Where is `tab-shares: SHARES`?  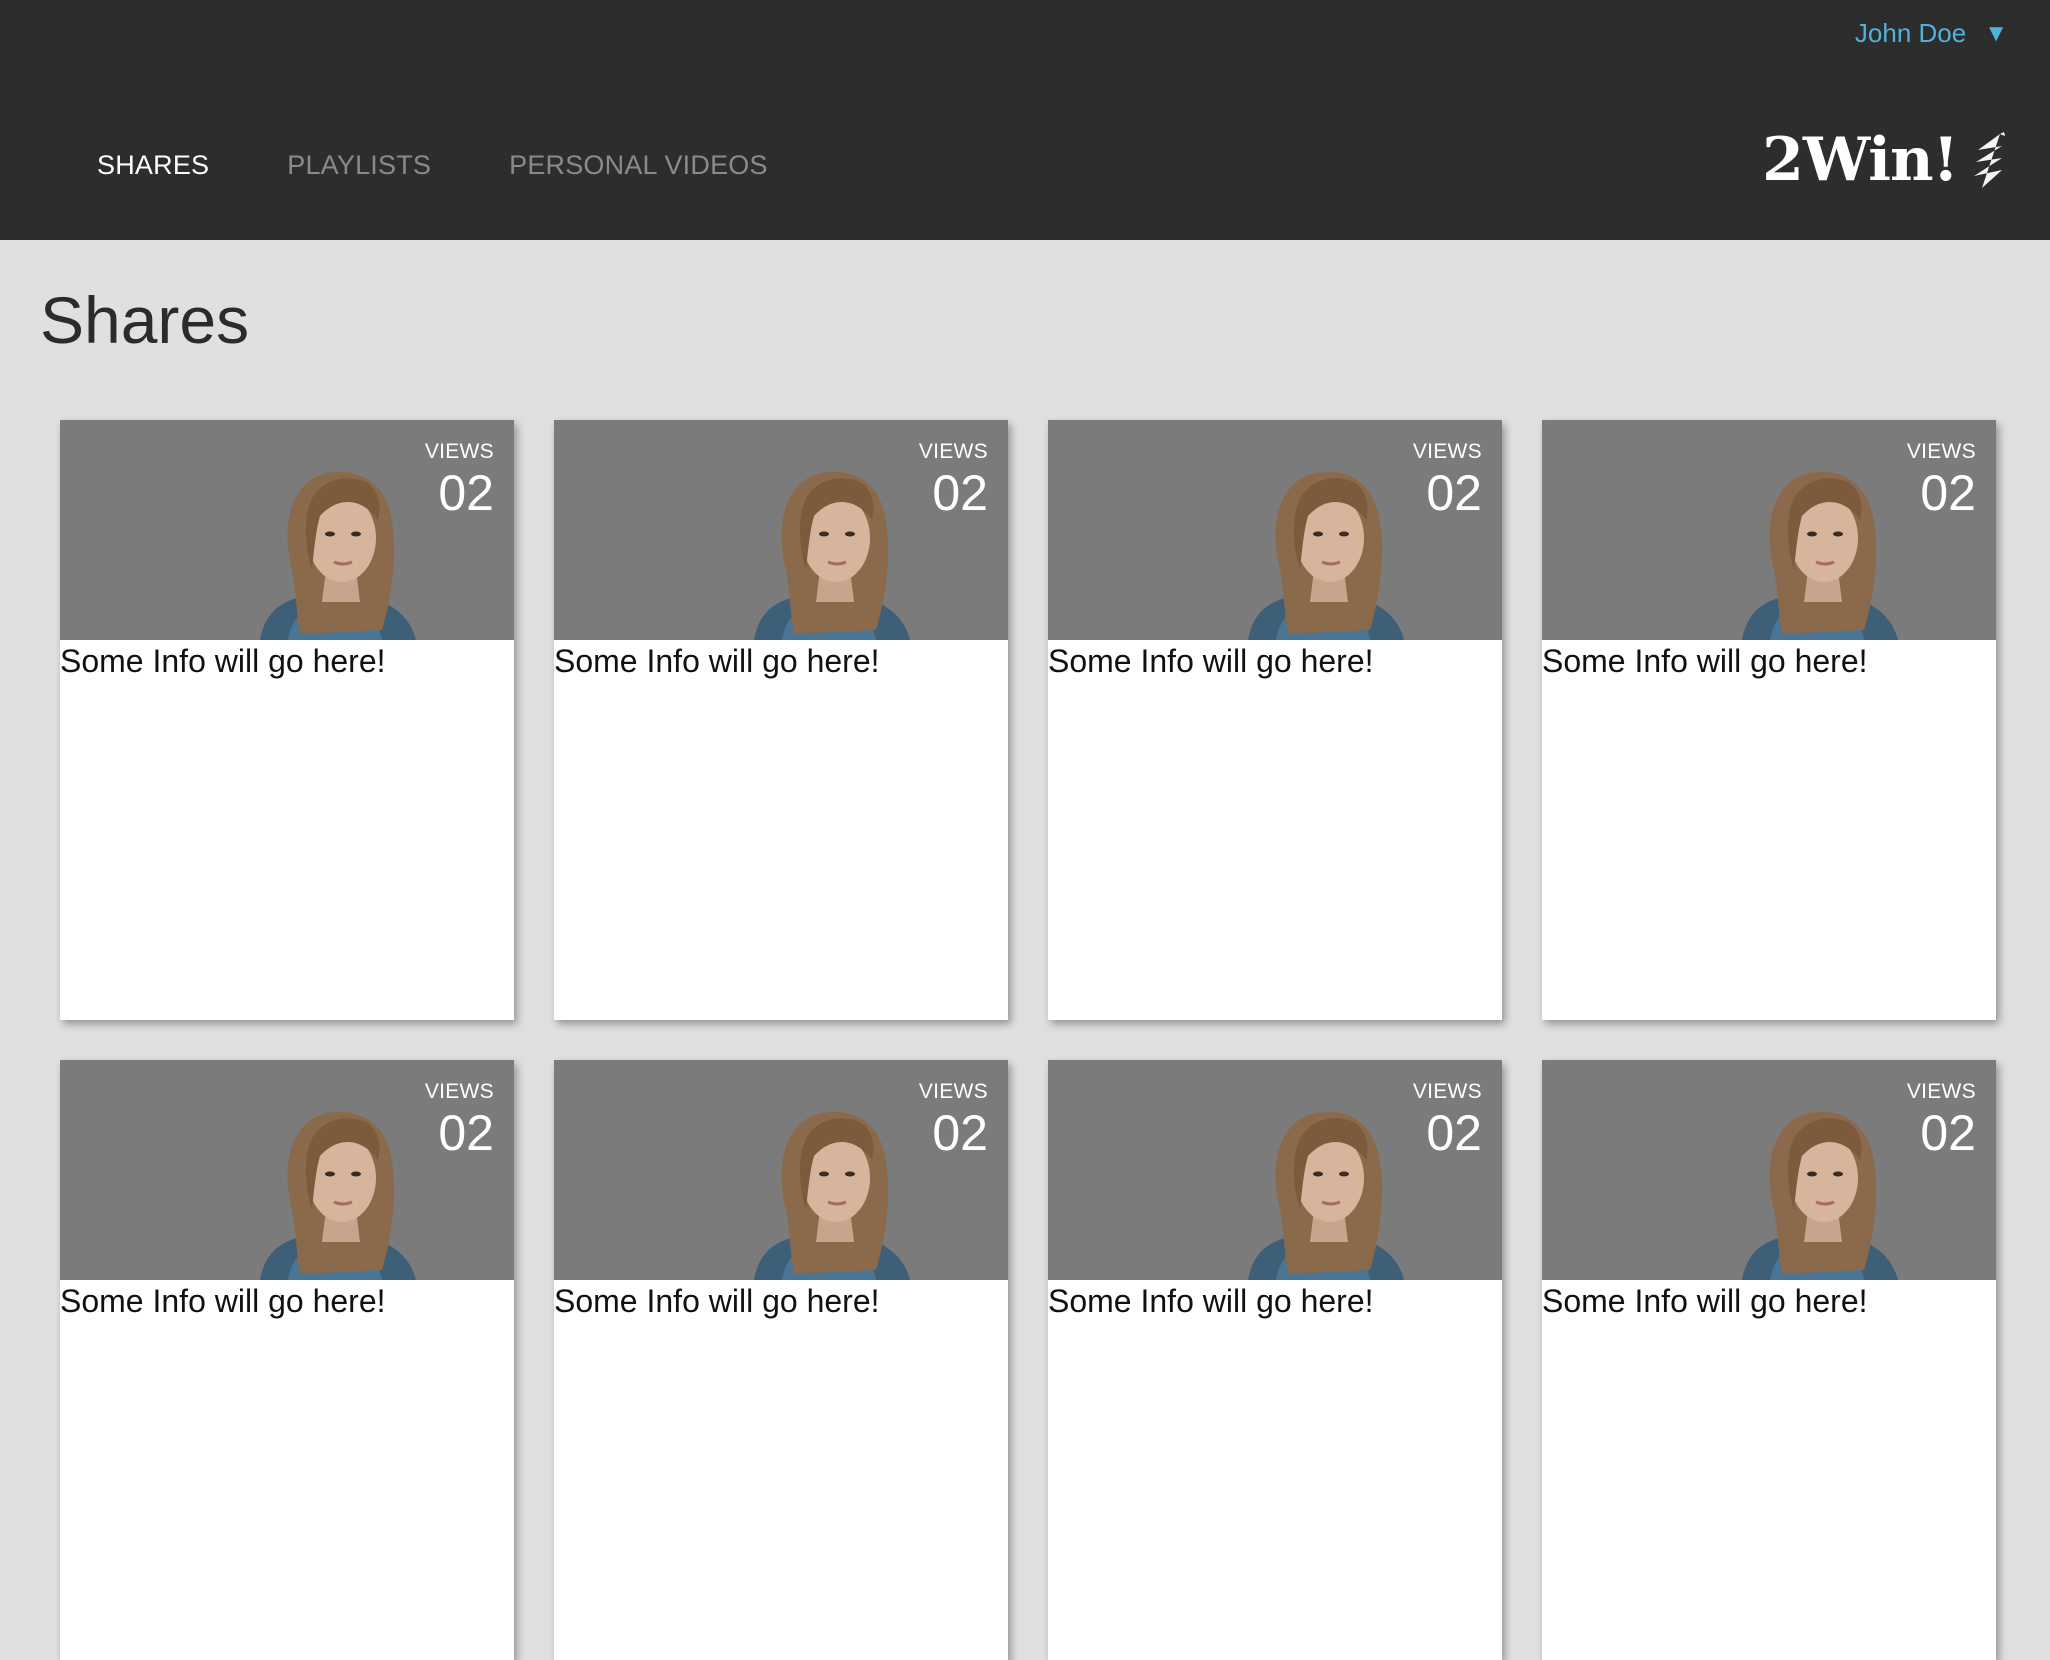 tab-shares: SHARES is located at coordinates (153, 165).